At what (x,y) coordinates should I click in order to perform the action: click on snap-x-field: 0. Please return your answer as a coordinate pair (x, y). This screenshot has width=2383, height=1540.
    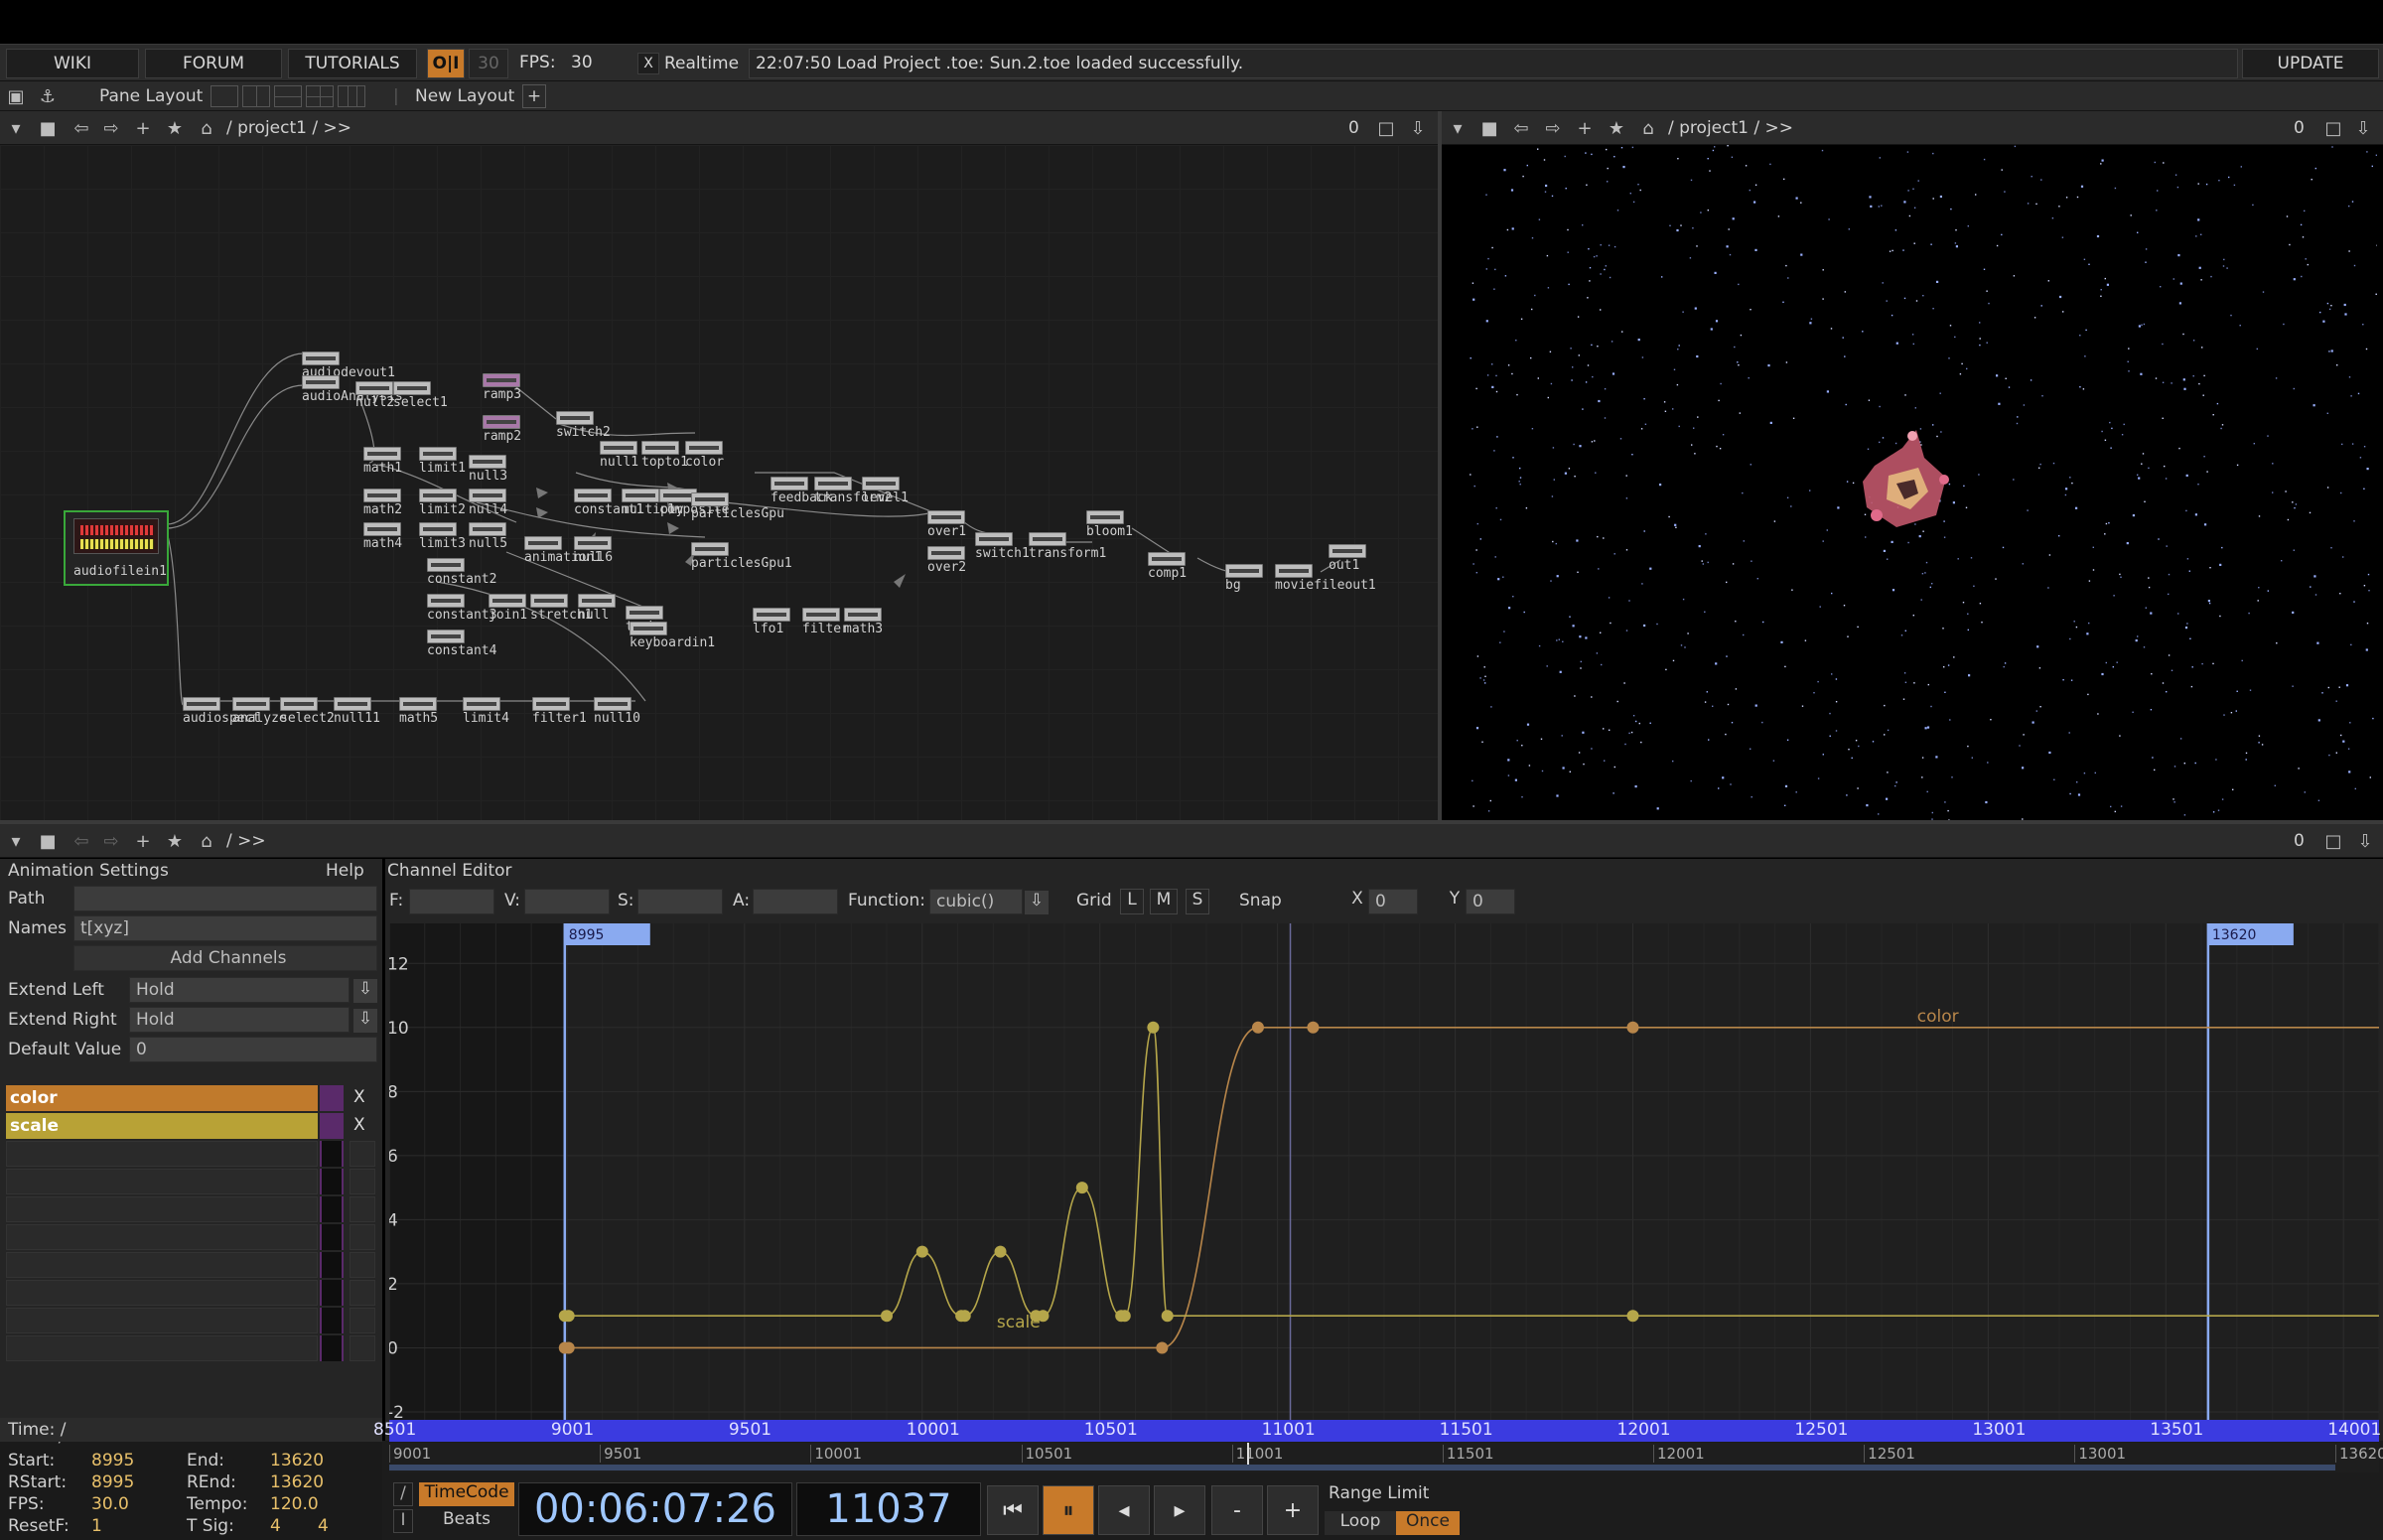
    Looking at the image, I should click on (1393, 901).